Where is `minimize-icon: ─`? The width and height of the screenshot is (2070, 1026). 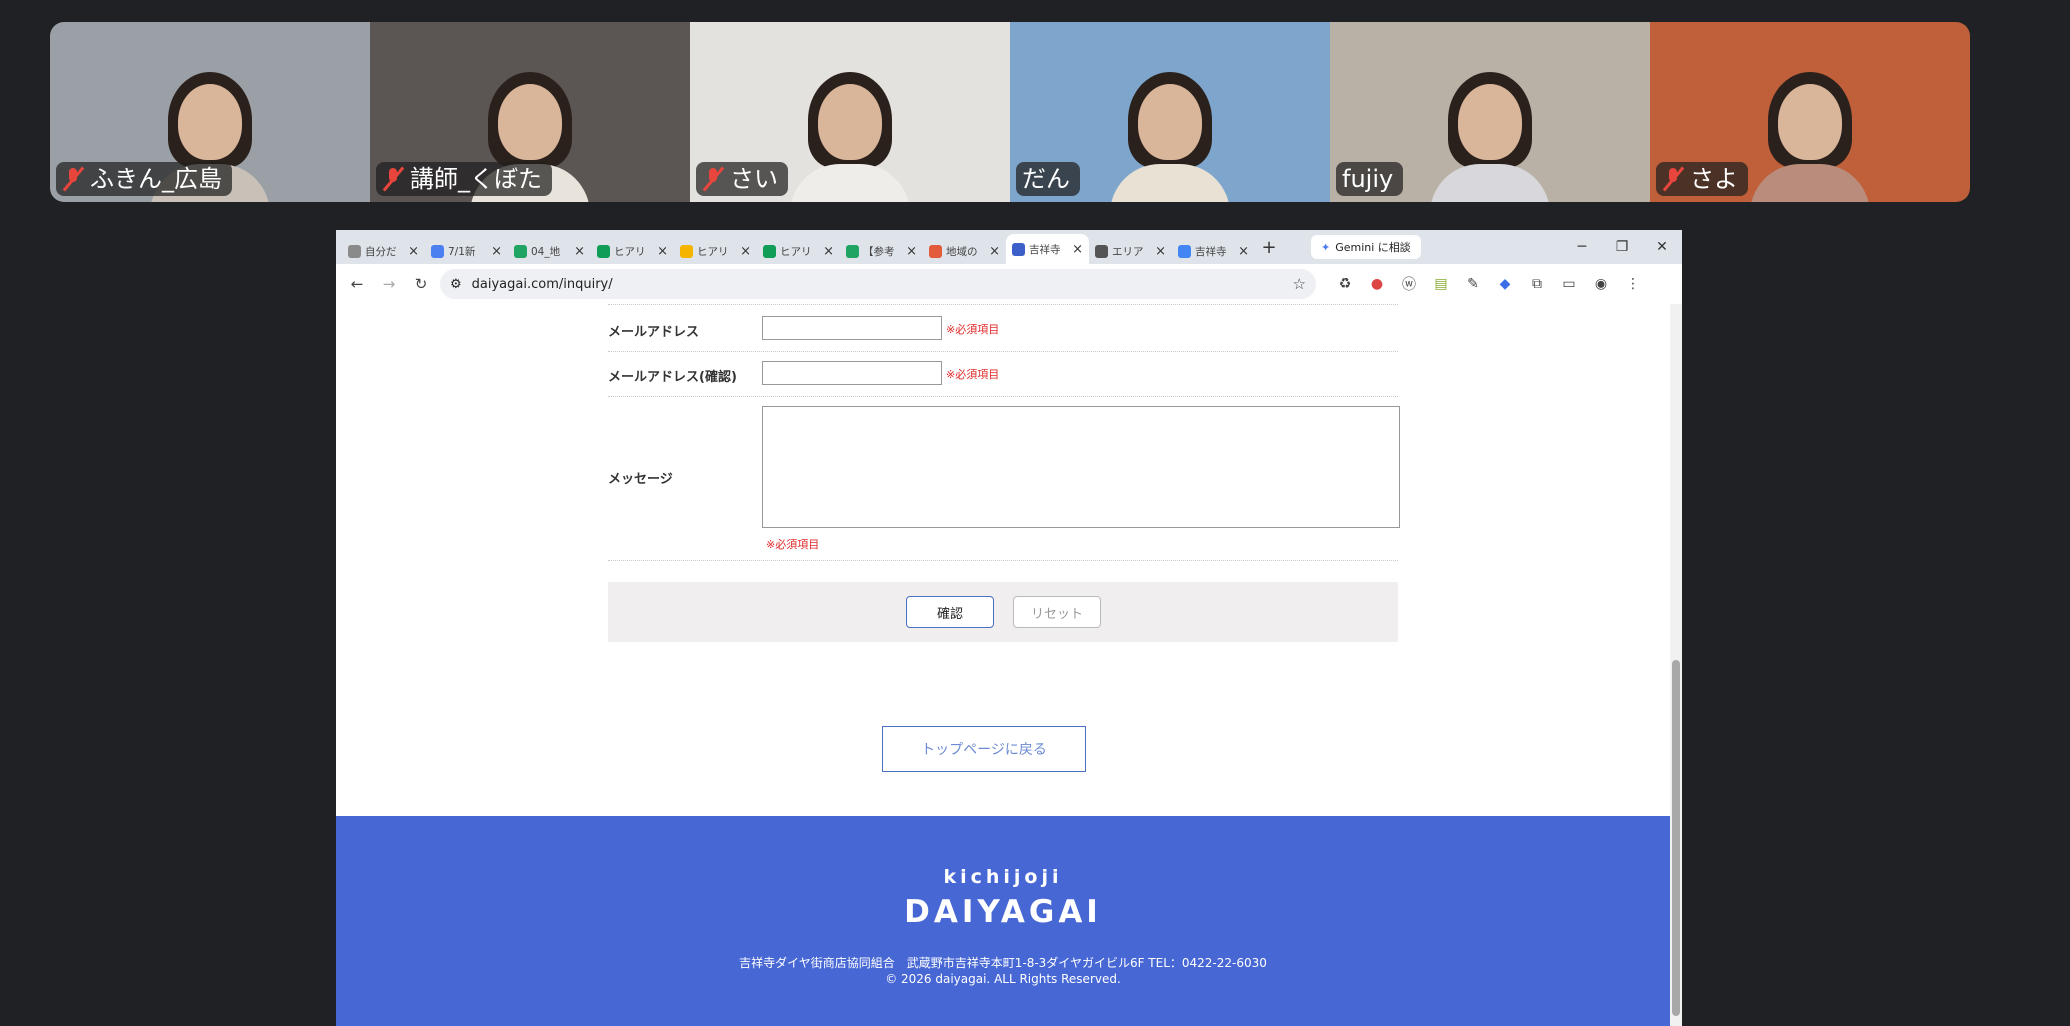
minimize-icon: ─ is located at coordinates (1582, 247).